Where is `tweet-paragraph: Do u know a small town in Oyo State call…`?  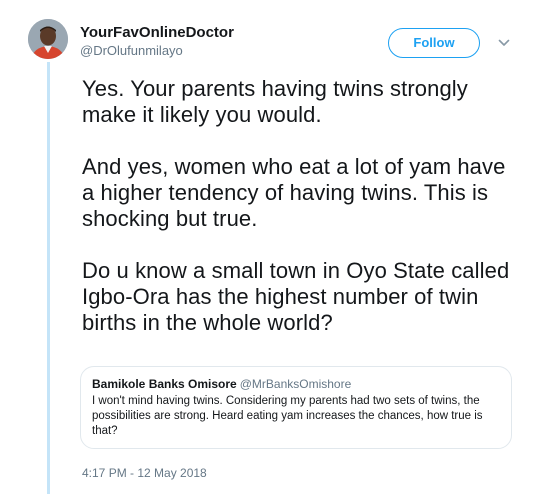 tweet-paragraph: Do u know a small town in Oyo State call… is located at coordinates (296, 296).